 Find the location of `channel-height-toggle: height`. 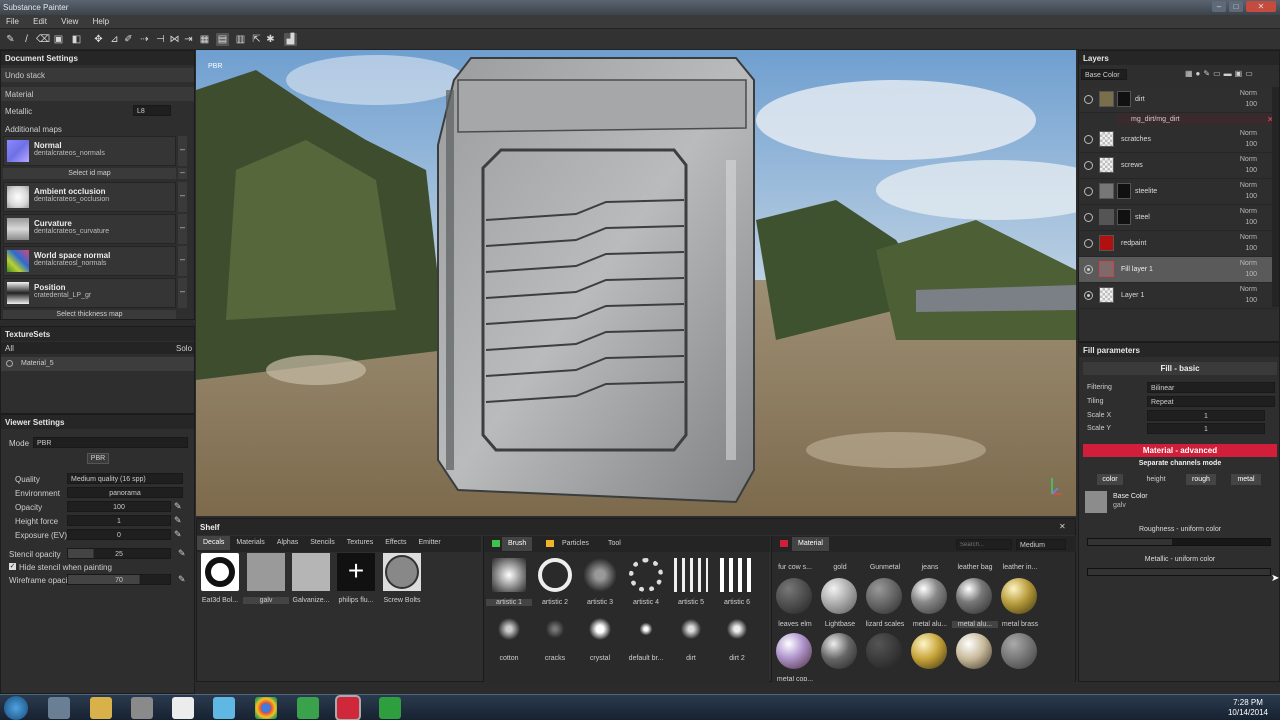

channel-height-toggle: height is located at coordinates (1156, 479).